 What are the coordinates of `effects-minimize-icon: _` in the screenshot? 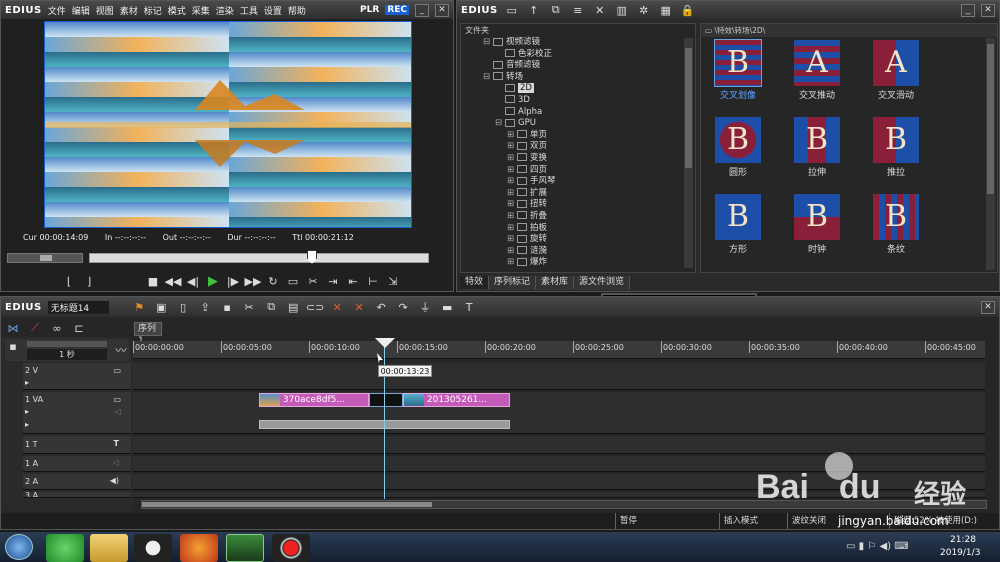 It's located at (968, 10).